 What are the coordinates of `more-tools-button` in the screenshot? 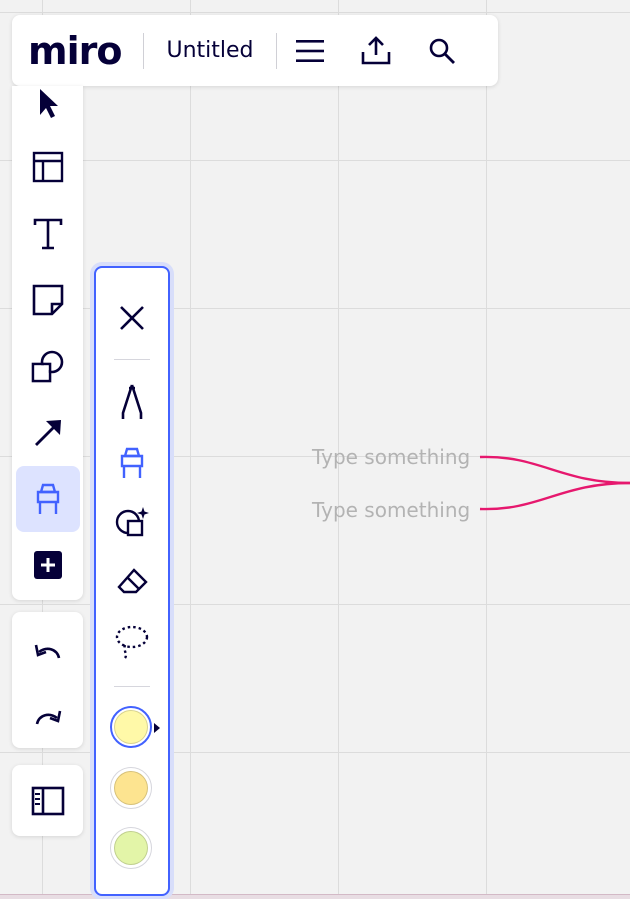 It's located at (47, 565).